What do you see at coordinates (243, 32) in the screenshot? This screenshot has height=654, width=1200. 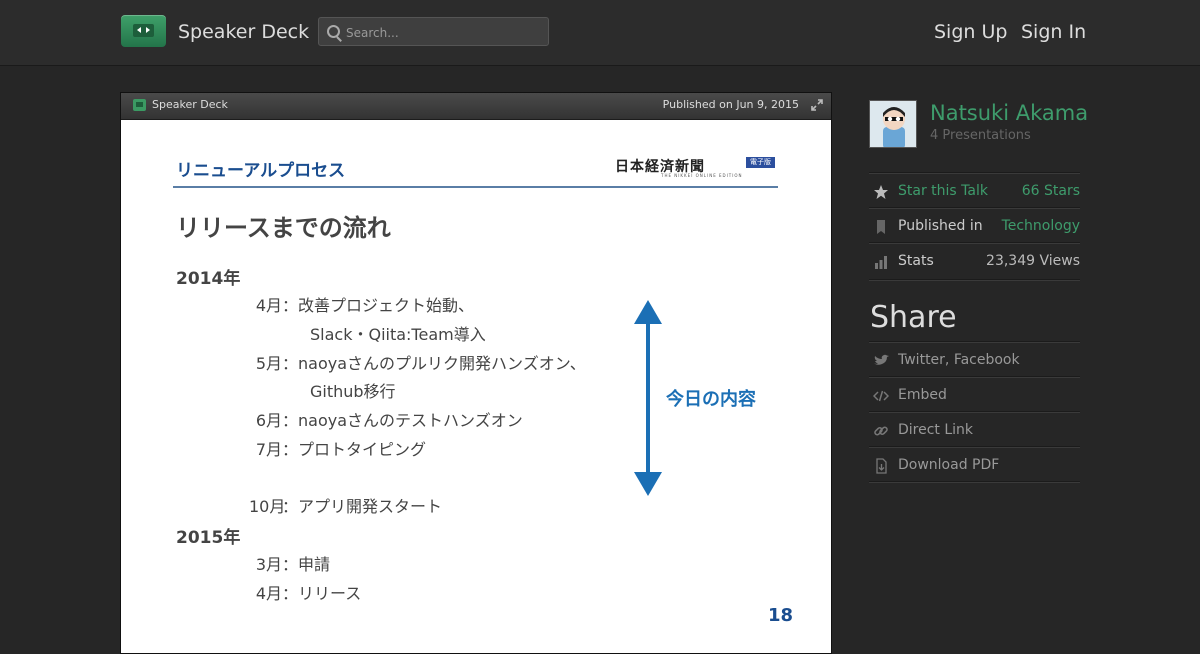 I see `brand-name: Speaker Deck` at bounding box center [243, 32].